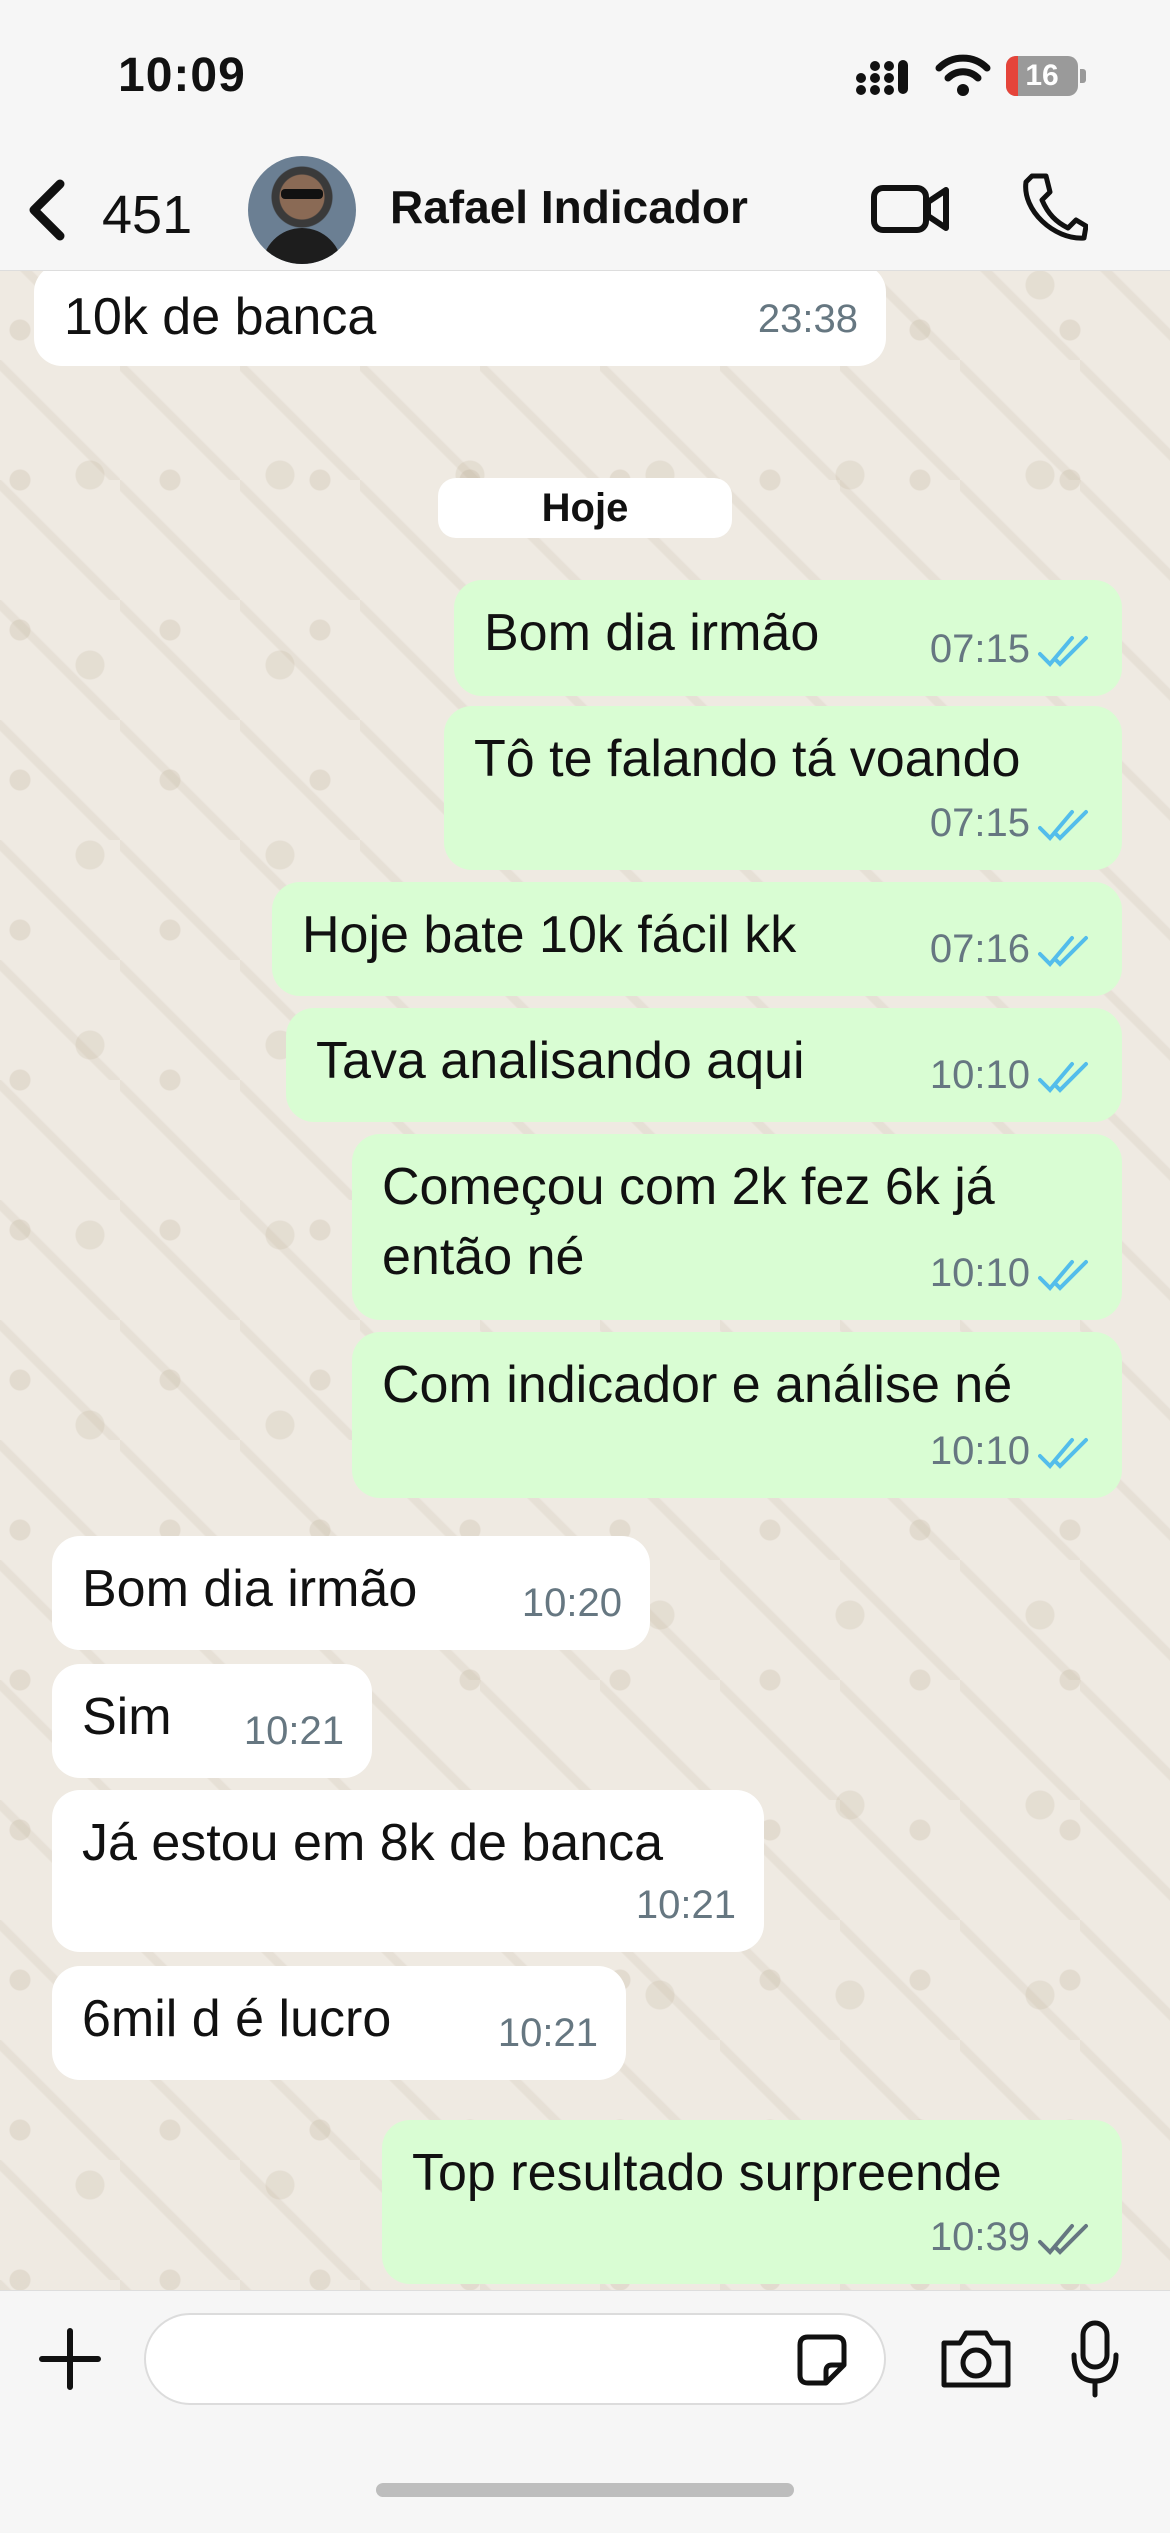 This screenshot has width=1170, height=2533. Describe the element at coordinates (822, 2361) in the screenshot. I see `sticker-icon` at that location.